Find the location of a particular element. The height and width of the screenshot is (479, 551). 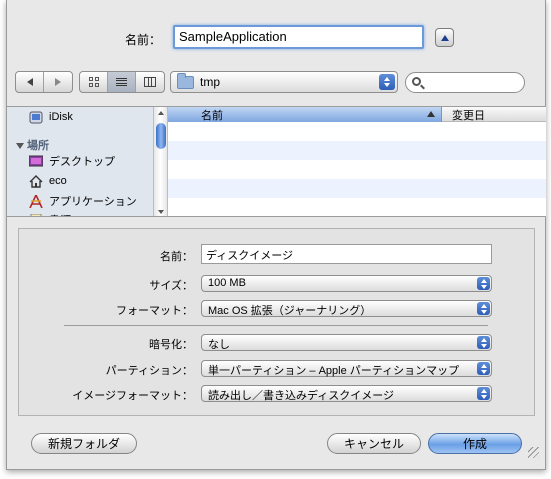

encryption-popup: なし is located at coordinates (346, 342).